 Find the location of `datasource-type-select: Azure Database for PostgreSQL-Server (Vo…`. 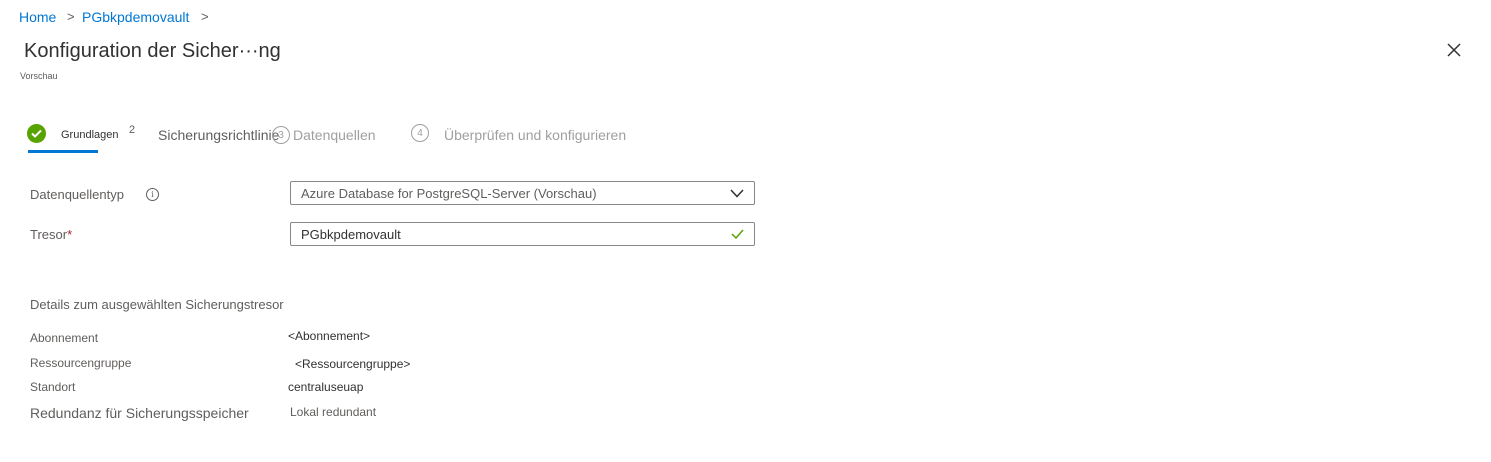

datasource-type-select: Azure Database for PostgreSQL-Server (Vo… is located at coordinates (522, 193).